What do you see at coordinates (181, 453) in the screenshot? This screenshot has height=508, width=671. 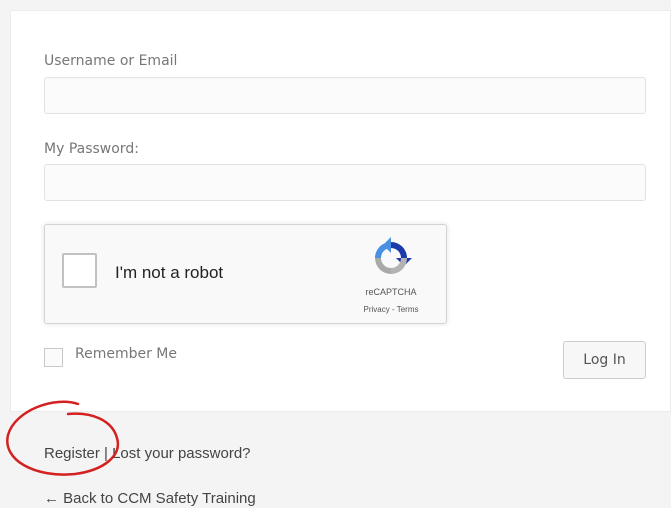 I see `lost-password-link: Lost your password?` at bounding box center [181, 453].